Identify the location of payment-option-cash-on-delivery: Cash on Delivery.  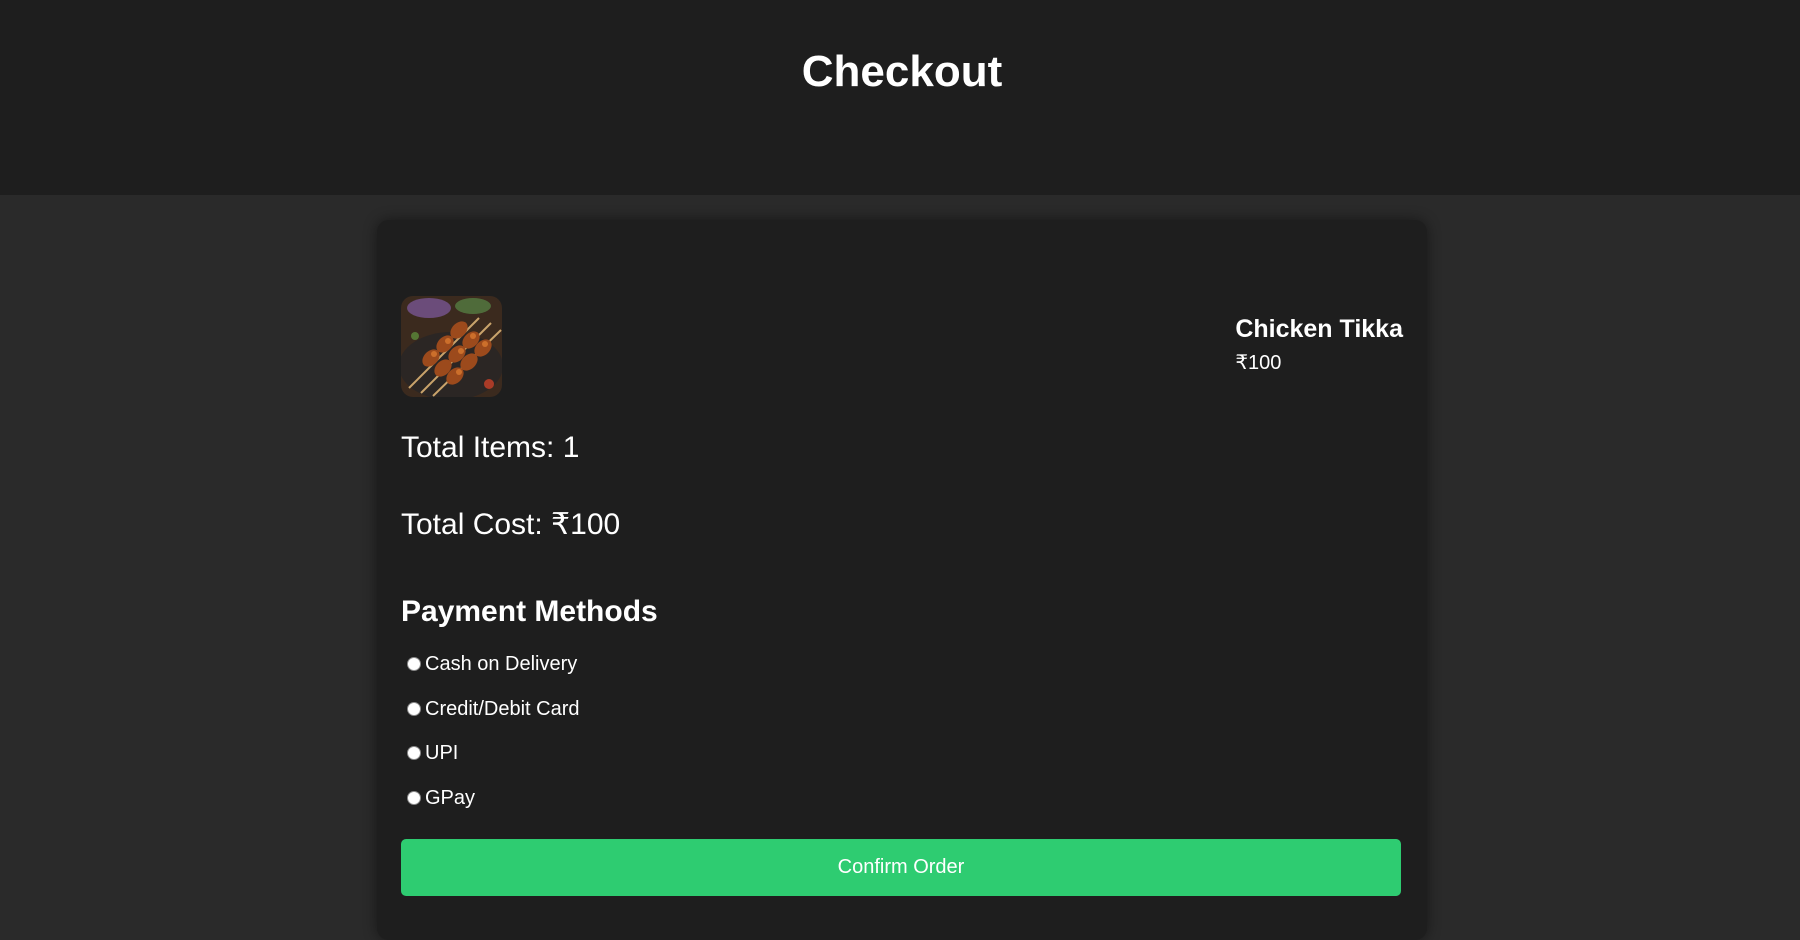
(492, 664).